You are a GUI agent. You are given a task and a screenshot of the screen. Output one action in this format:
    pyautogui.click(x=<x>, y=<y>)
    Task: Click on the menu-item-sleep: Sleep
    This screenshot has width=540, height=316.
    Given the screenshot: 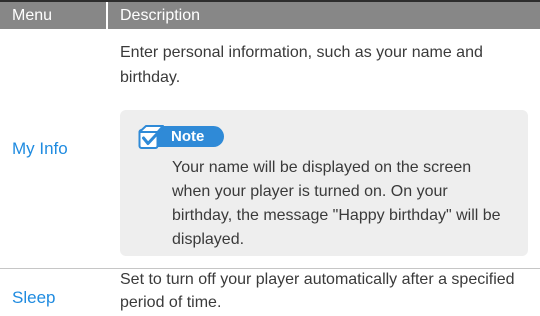 What is the action you would take?
    pyautogui.click(x=33, y=298)
    